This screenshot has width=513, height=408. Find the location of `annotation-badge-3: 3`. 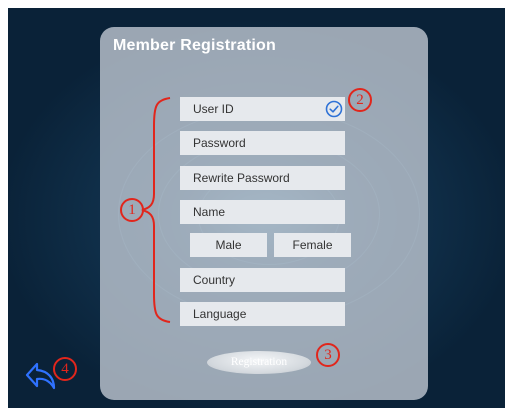

annotation-badge-3: 3 is located at coordinates (328, 355).